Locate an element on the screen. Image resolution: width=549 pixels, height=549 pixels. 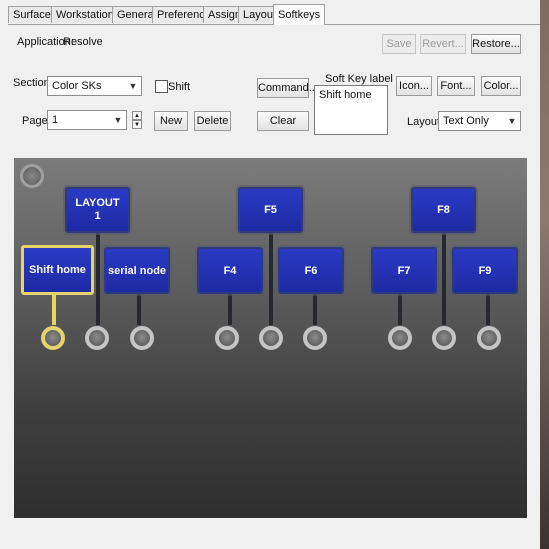
selected-connector-line is located at coordinates (54, 309).